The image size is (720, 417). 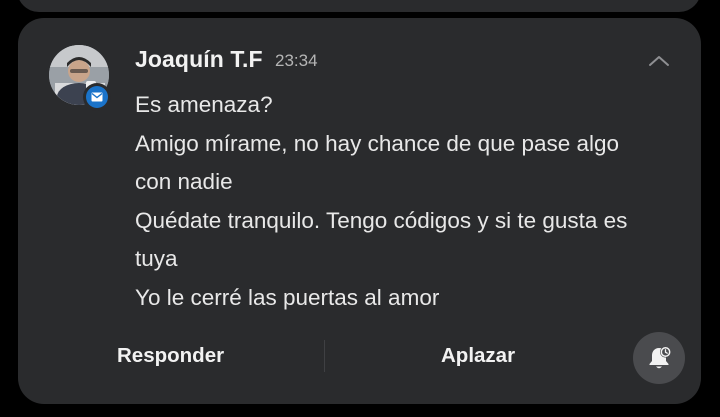 I want to click on notification-time: 23:34, so click(x=296, y=60).